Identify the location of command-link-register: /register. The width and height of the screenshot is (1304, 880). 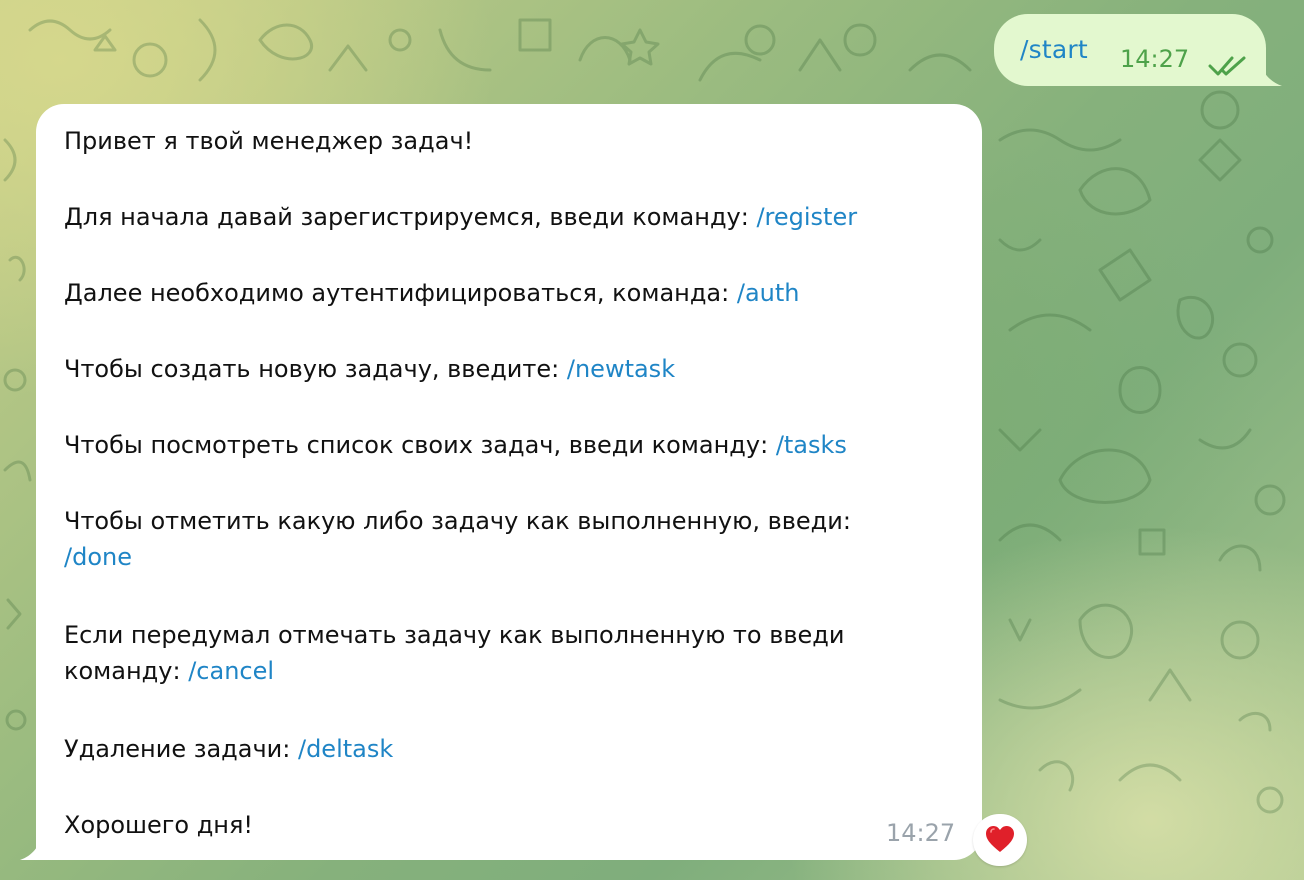
(806, 217).